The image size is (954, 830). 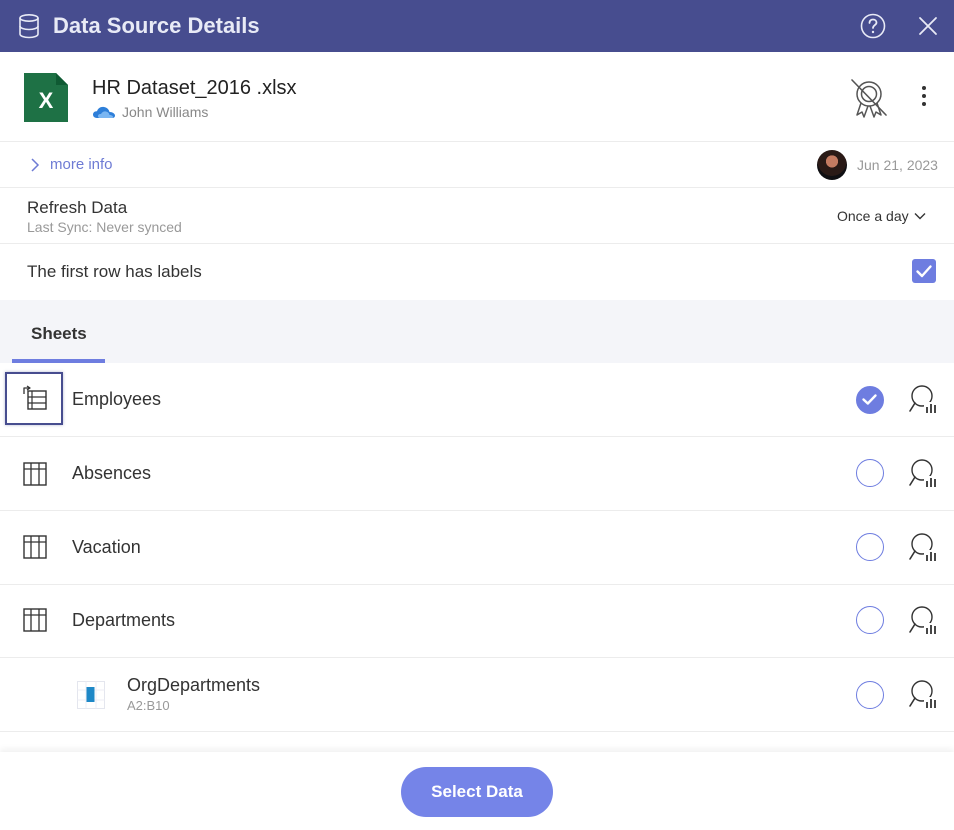 I want to click on sheet-row-employees: Employees, so click(x=477, y=400).